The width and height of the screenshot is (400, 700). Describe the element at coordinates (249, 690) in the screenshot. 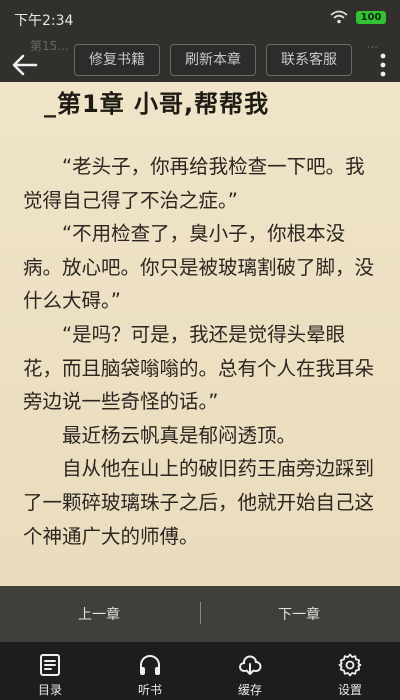

I see `toolbar-cache-label: 缓存` at that location.